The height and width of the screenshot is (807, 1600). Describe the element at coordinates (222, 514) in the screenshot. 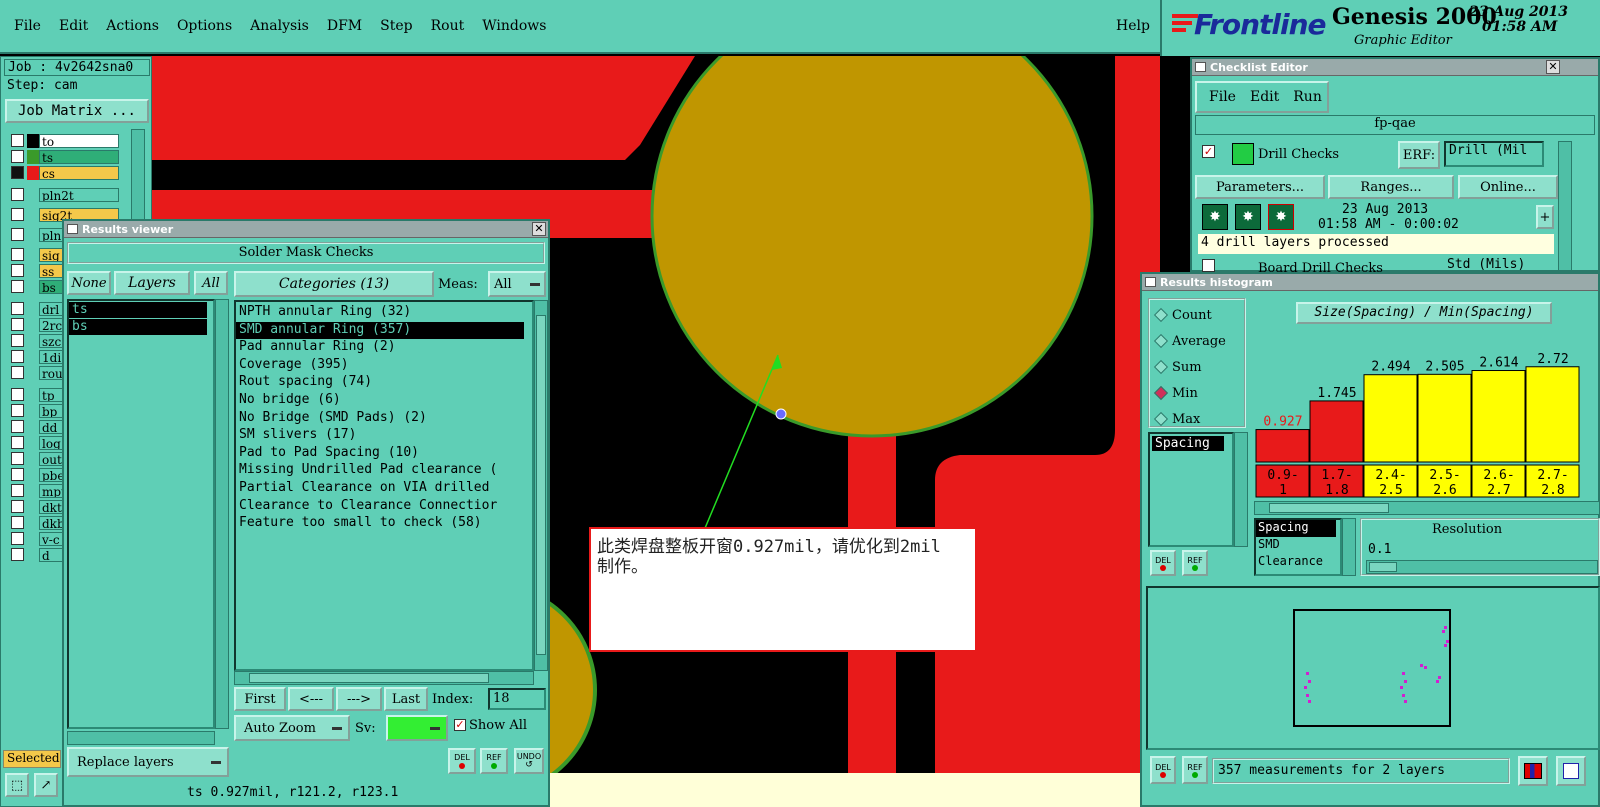

I see `result-layer-scrollbar` at that location.